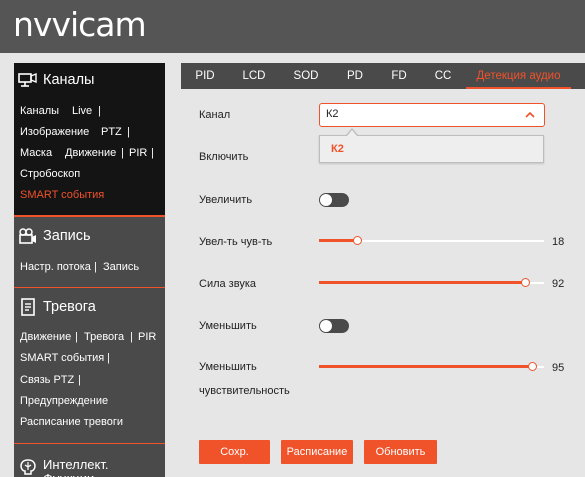  Describe the element at coordinates (332, 114) in the screenshot. I see `channel-select-value: К2` at that location.